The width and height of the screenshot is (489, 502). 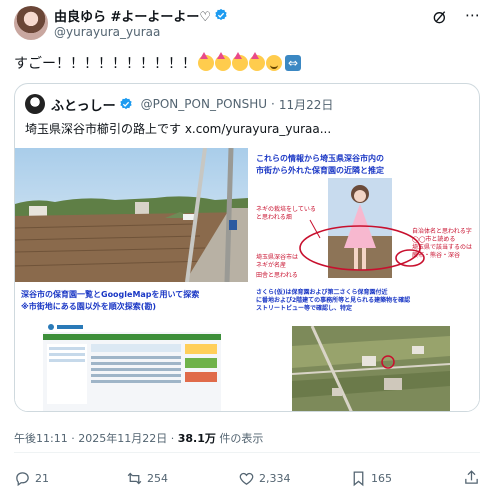 I want to click on like-count: 2,334, so click(x=275, y=478).